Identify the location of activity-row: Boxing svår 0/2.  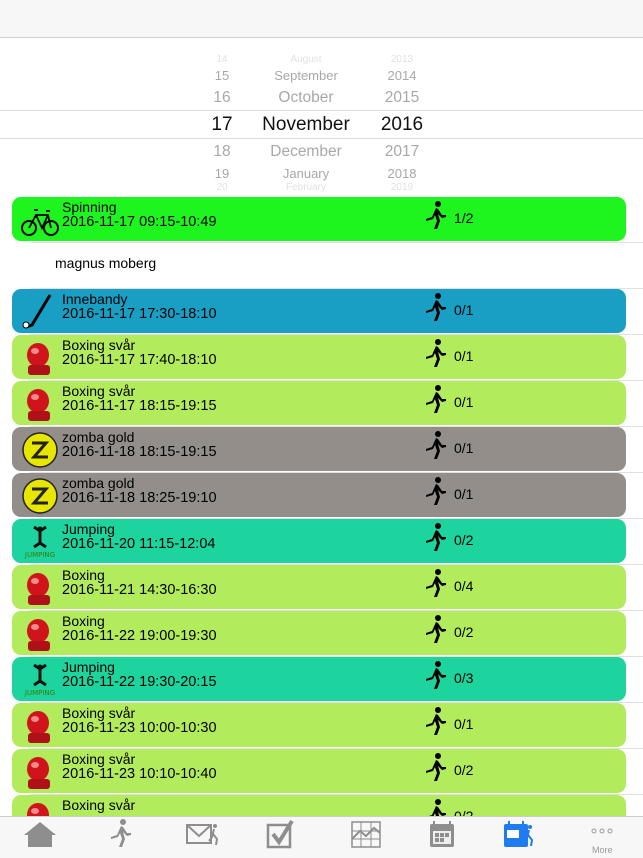
(319, 805).